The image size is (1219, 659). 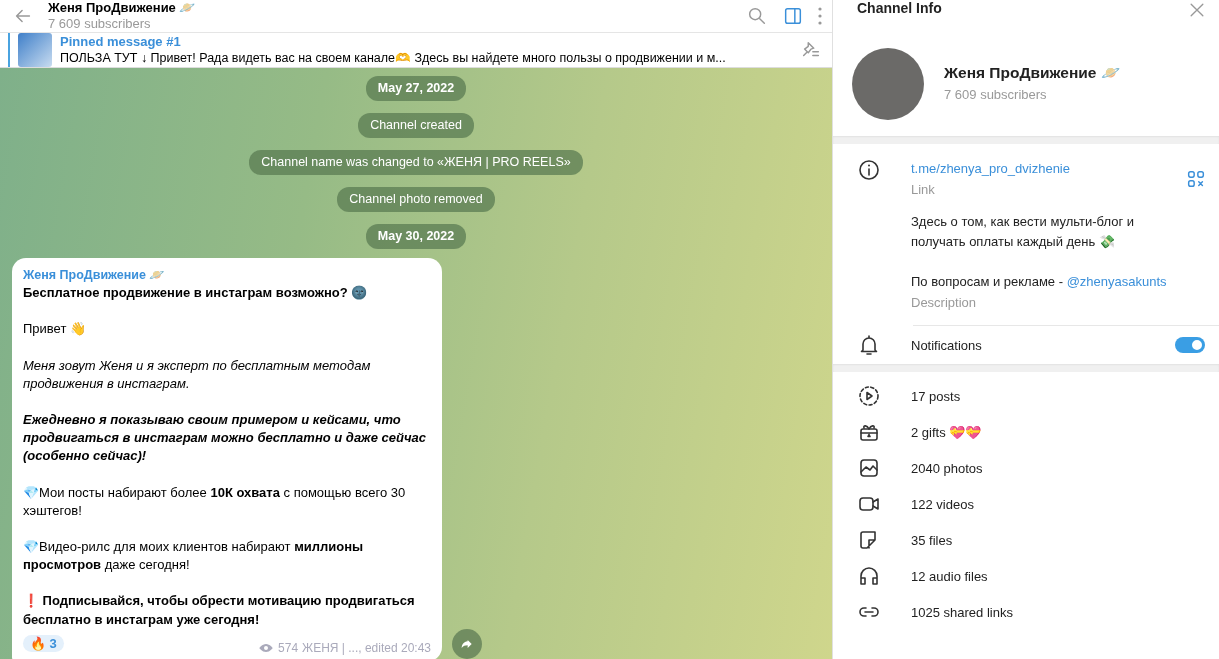 What do you see at coordinates (869, 576) in the screenshot?
I see `headphones-icon` at bounding box center [869, 576].